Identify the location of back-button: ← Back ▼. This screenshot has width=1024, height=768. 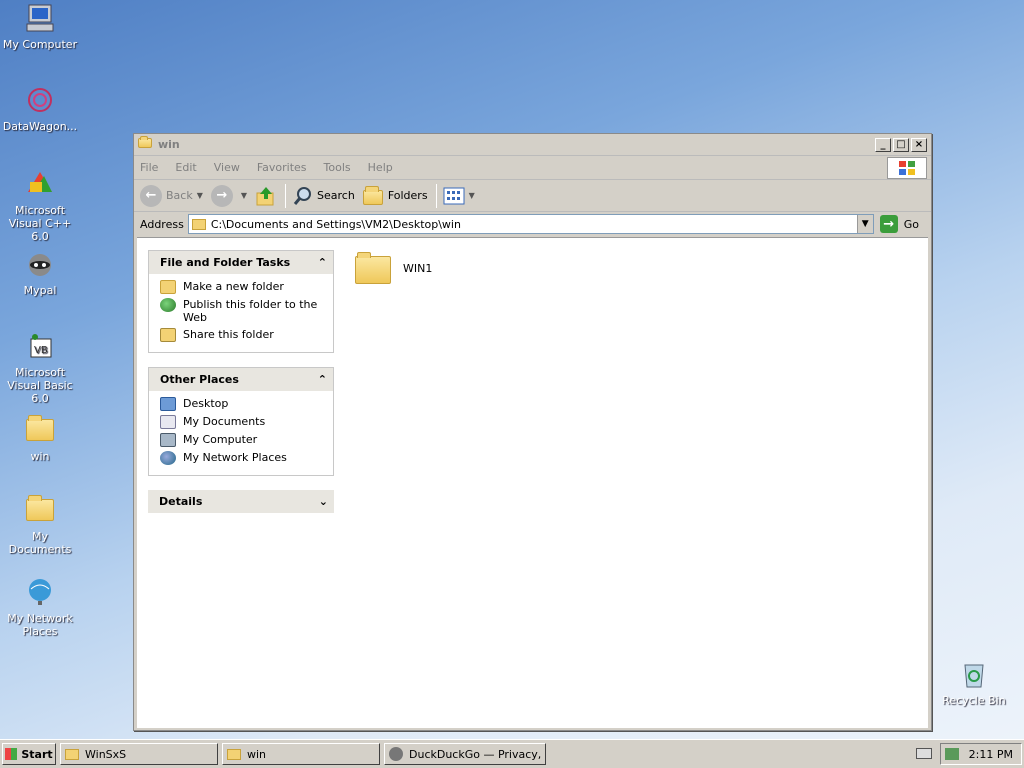
(171, 195).